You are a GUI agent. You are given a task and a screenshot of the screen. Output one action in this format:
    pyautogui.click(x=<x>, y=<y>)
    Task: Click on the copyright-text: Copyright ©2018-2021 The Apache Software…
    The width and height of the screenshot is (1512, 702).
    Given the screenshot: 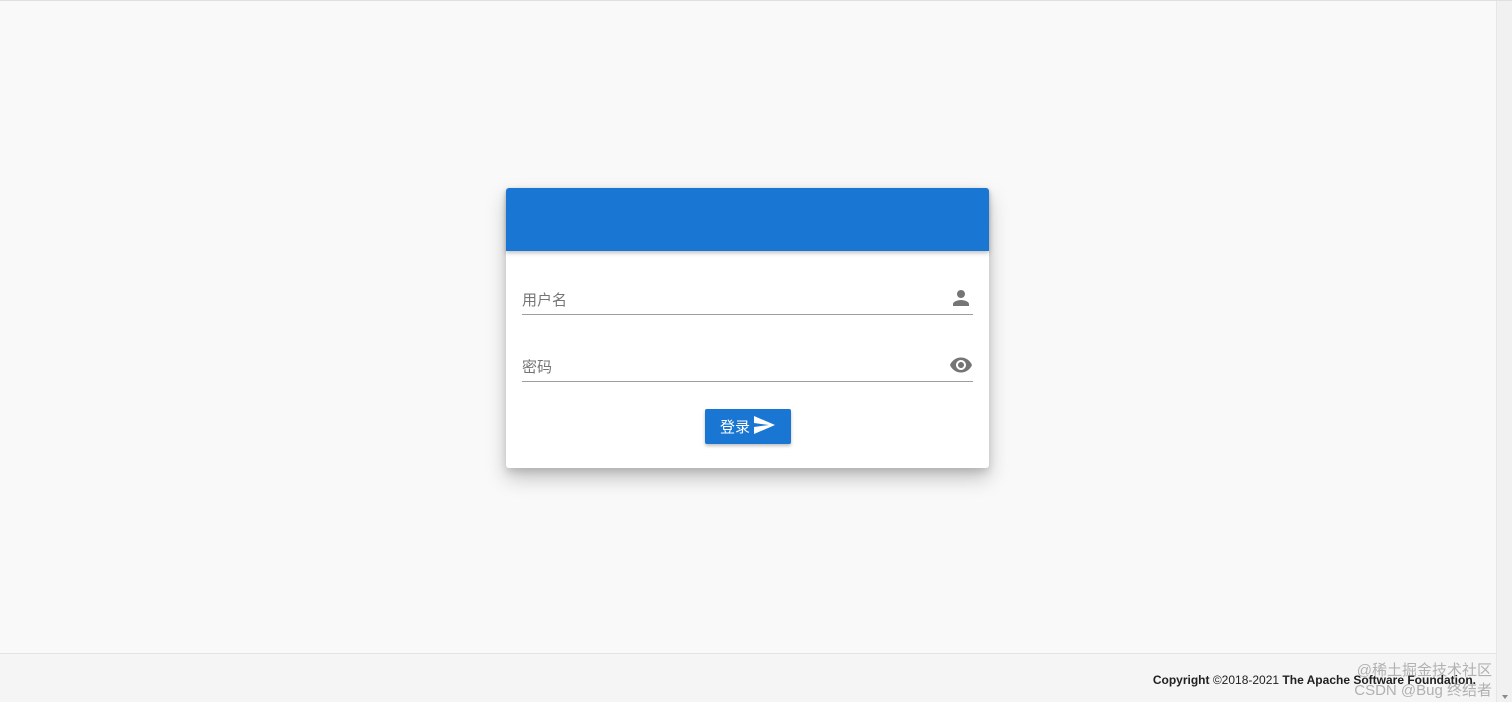 What is the action you would take?
    pyautogui.click(x=1314, y=680)
    